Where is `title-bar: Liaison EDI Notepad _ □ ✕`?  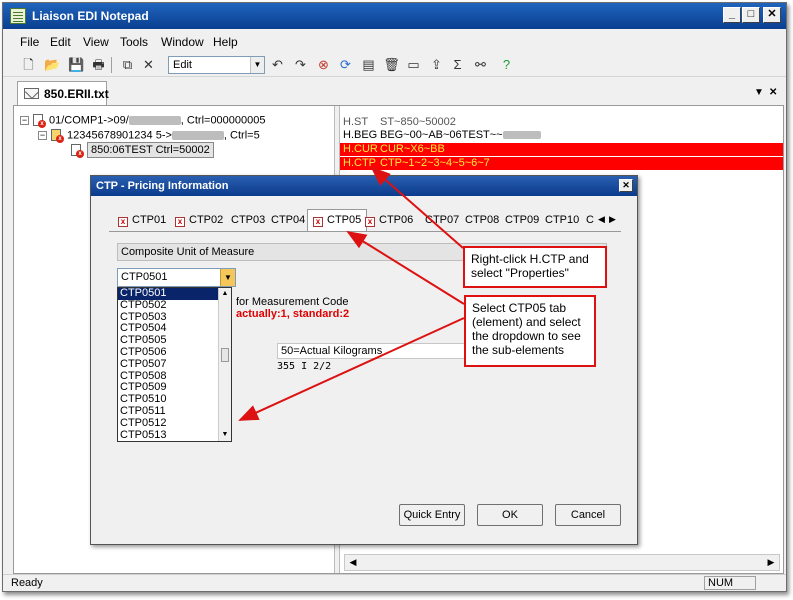
title-bar: Liaison EDI Notepad _ □ ✕ is located at coordinates (394, 16).